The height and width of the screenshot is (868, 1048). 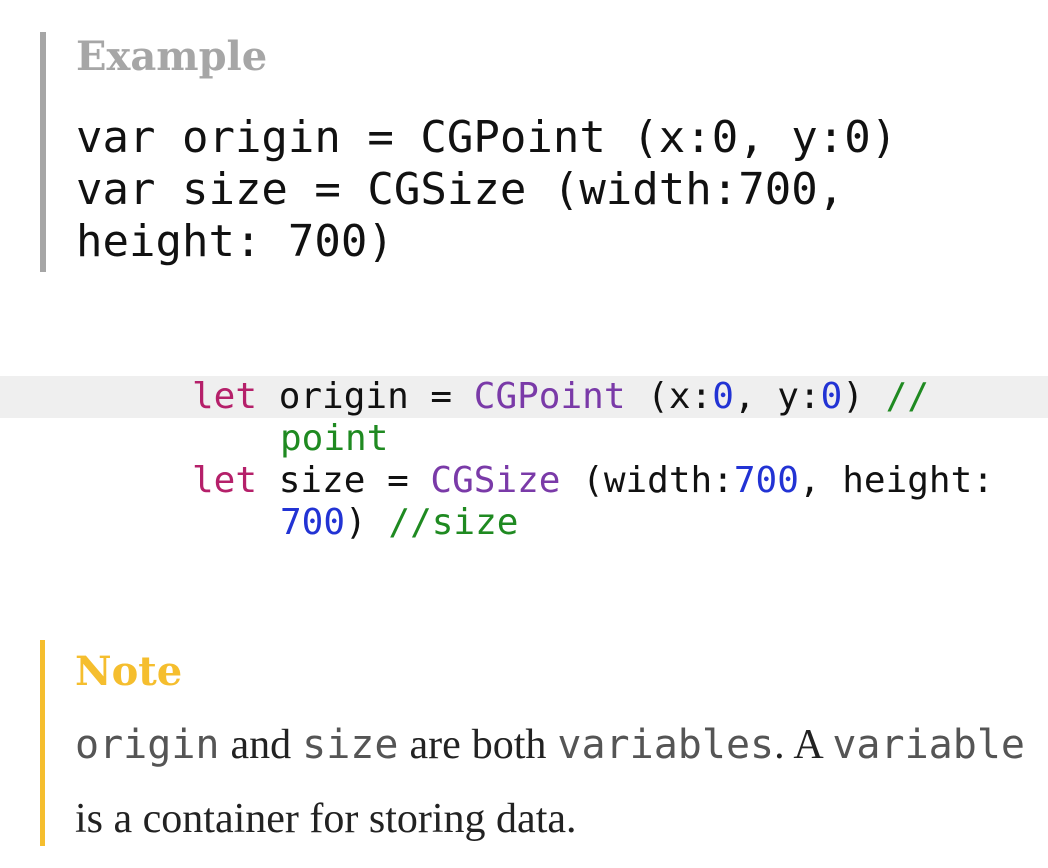 I want to click on note-text: are both, so click(x=478, y=745).